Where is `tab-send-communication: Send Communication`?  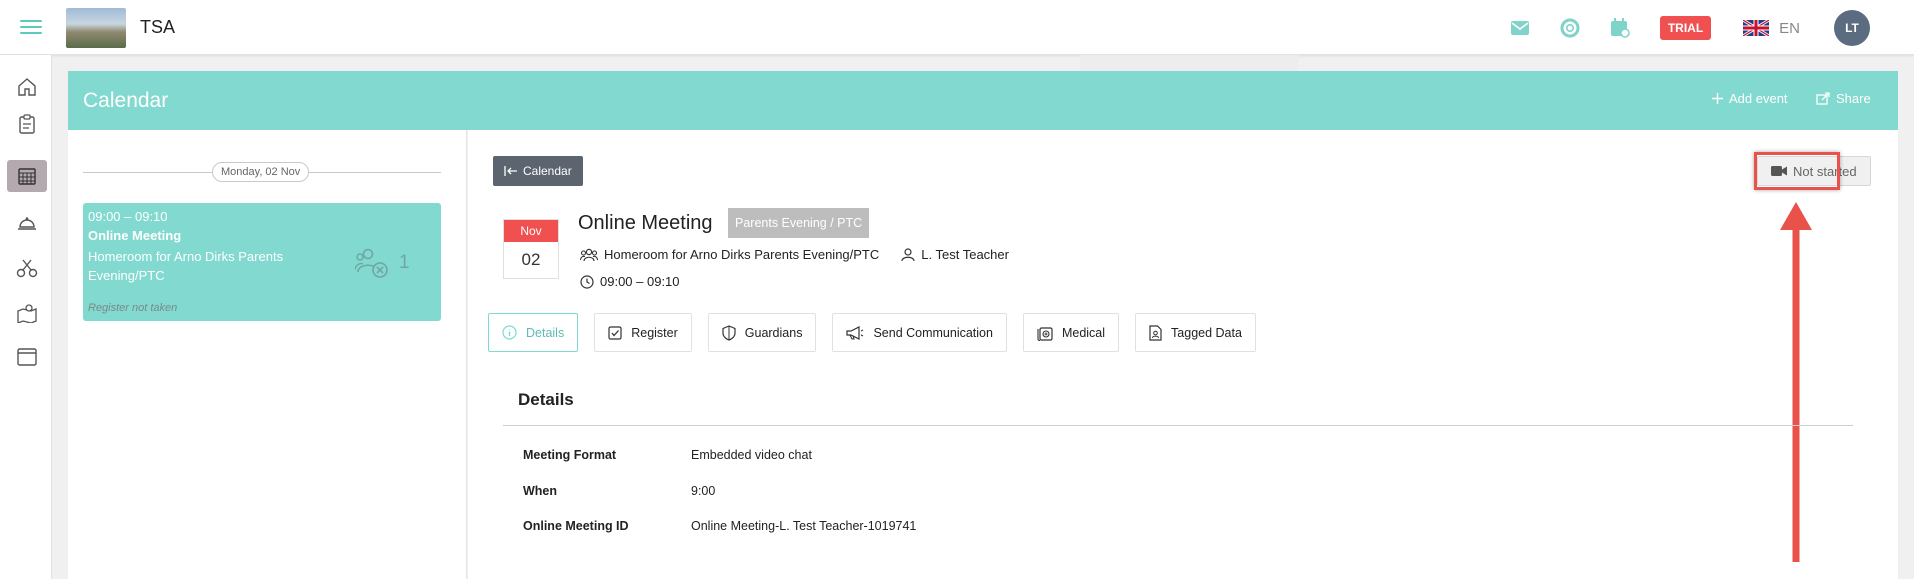
tab-send-communication: Send Communication is located at coordinates (919, 332).